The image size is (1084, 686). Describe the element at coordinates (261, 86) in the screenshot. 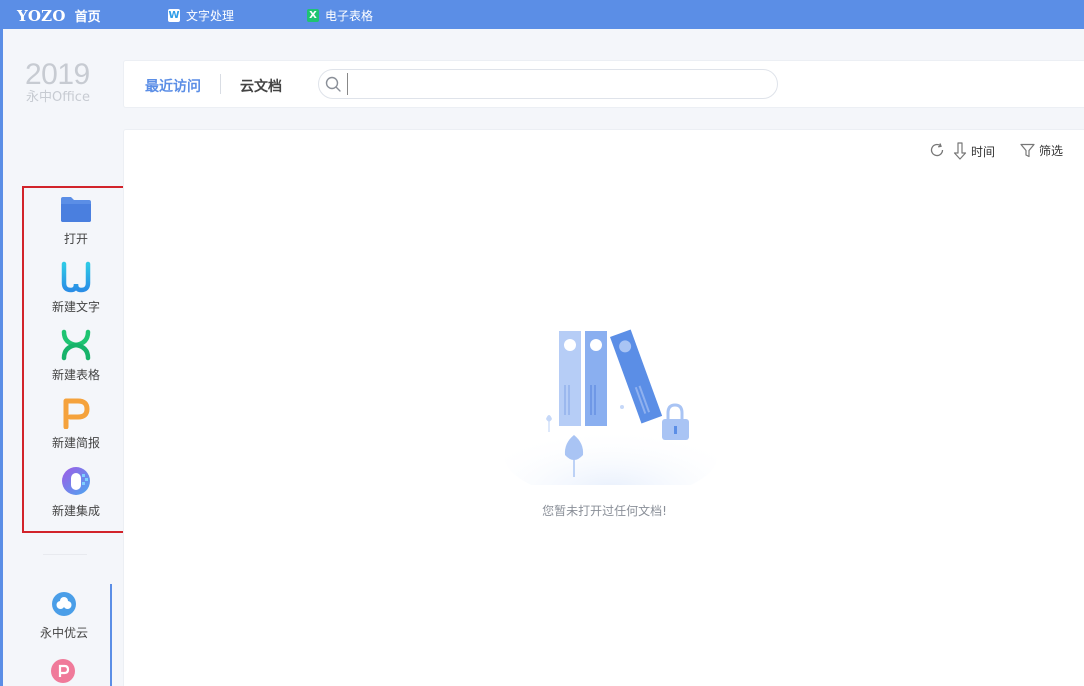

I see `tab-cloud-documents: 云文档` at that location.